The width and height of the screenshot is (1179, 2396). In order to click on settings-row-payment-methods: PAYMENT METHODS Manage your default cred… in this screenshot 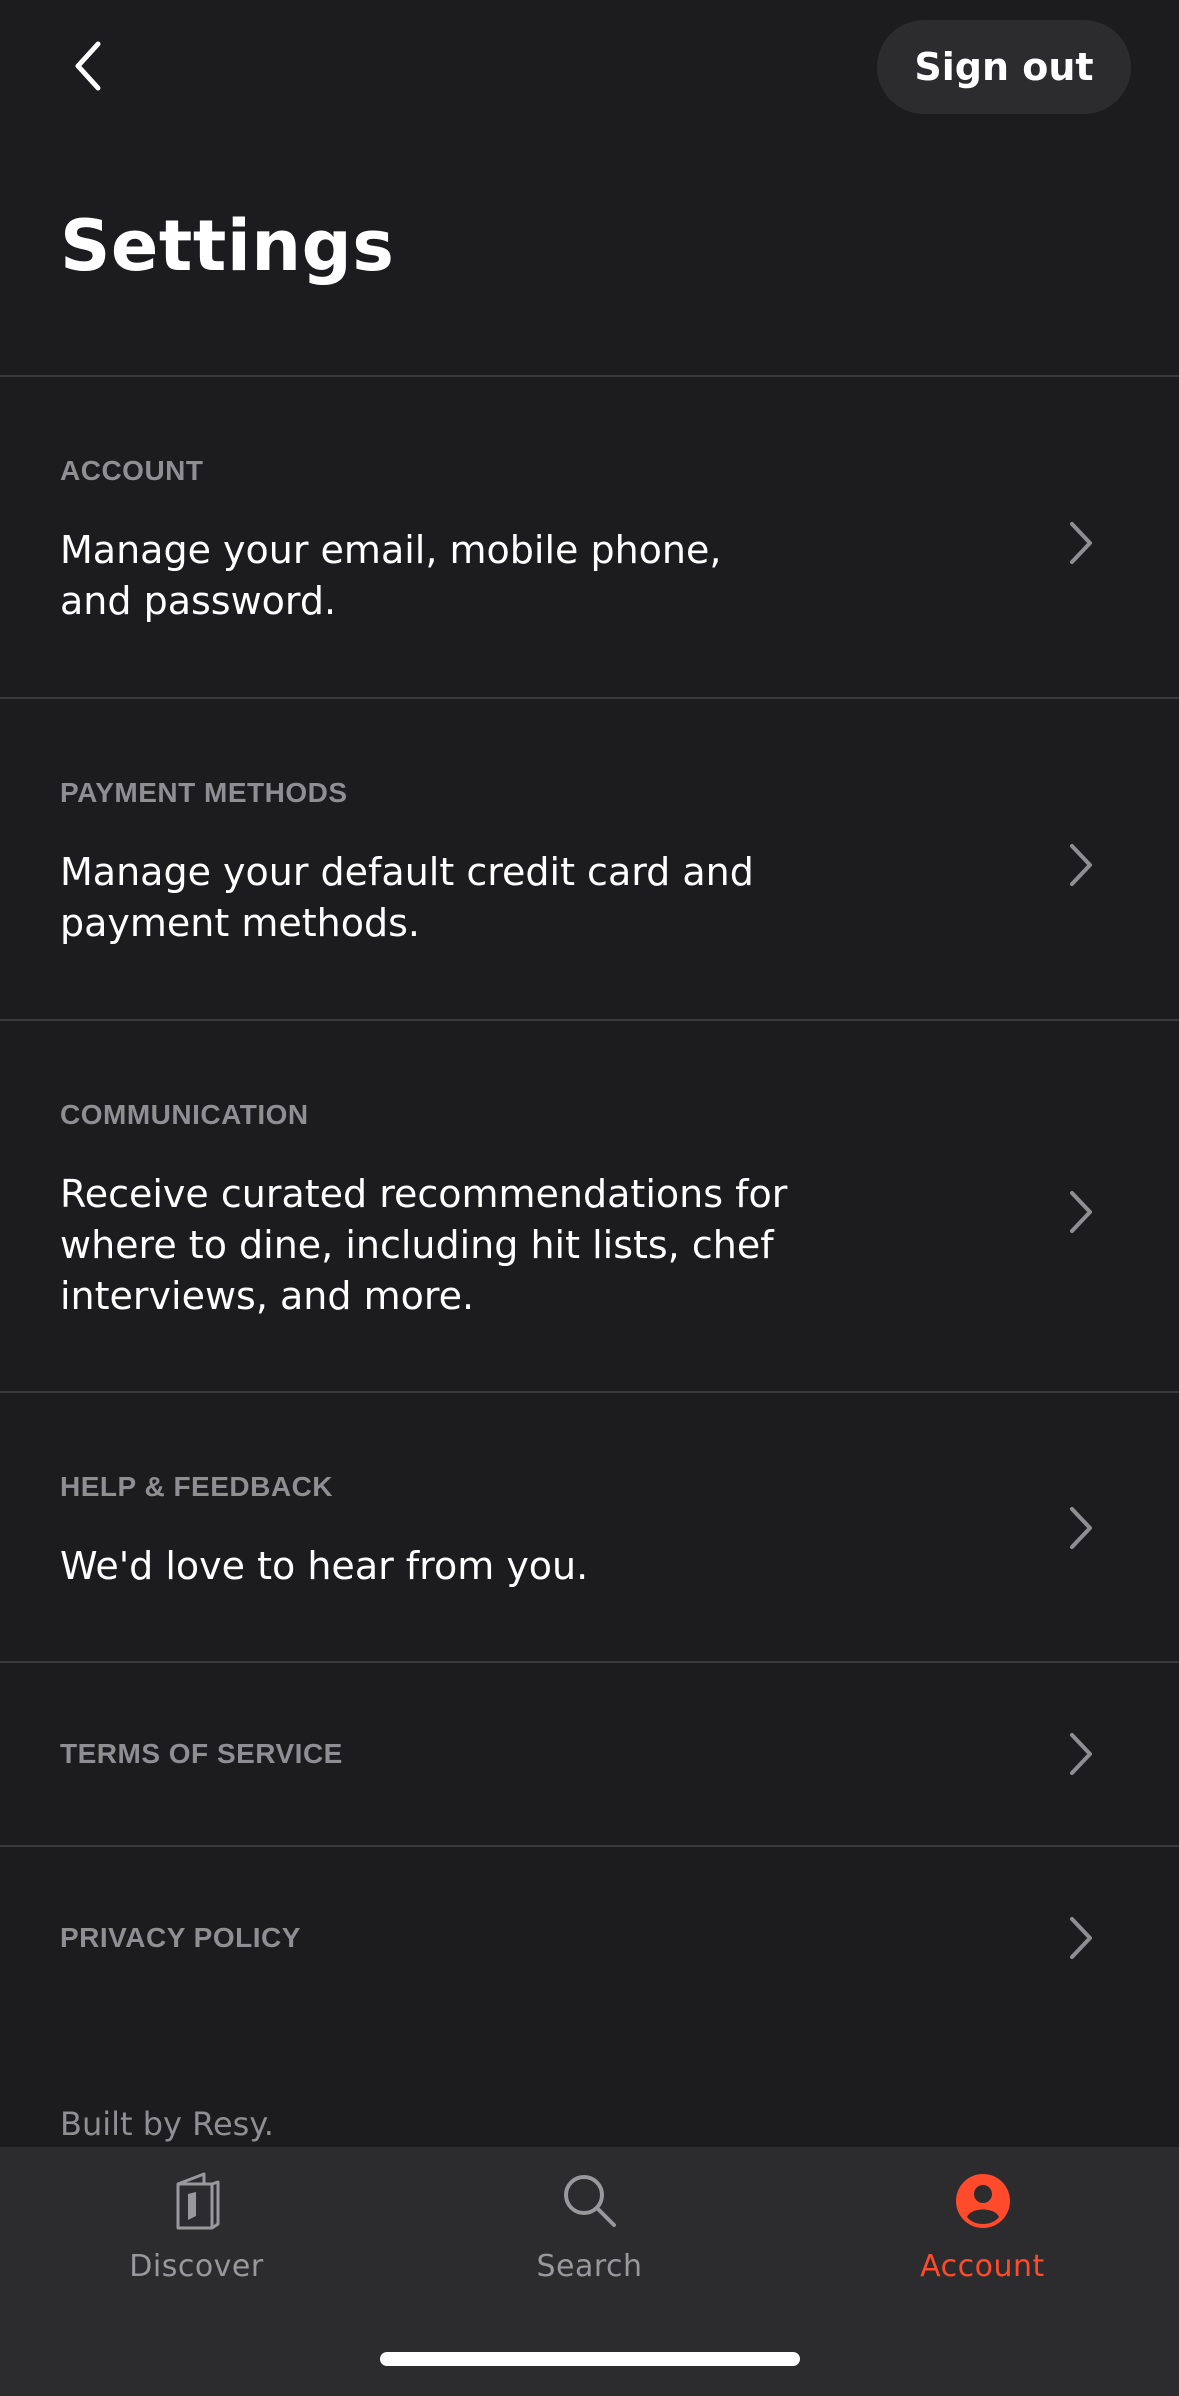, I will do `click(589, 859)`.